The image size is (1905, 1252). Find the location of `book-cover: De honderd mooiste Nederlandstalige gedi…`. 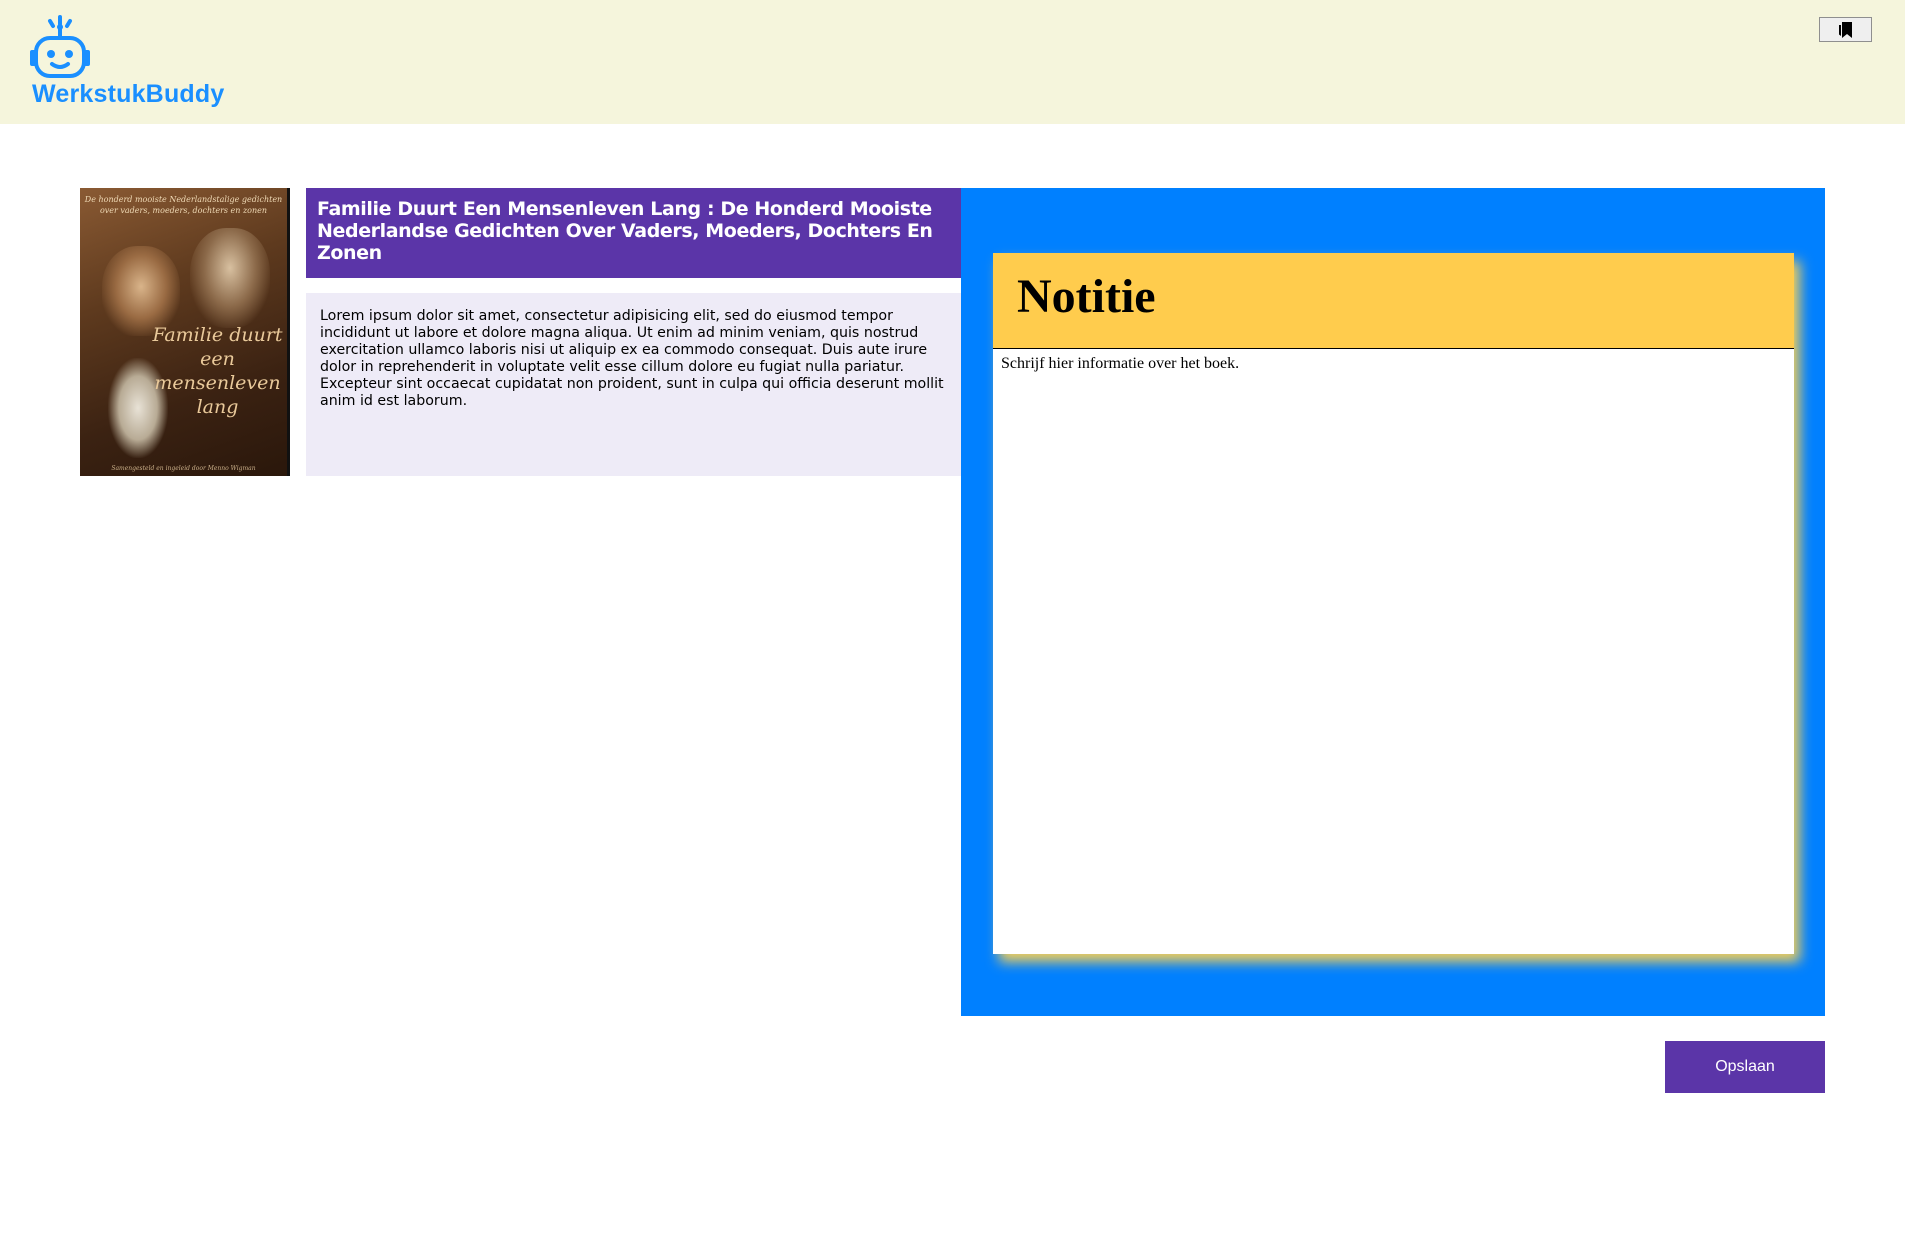

book-cover: De honderd mooiste Nederlandstalige gedi… is located at coordinates (185, 332).